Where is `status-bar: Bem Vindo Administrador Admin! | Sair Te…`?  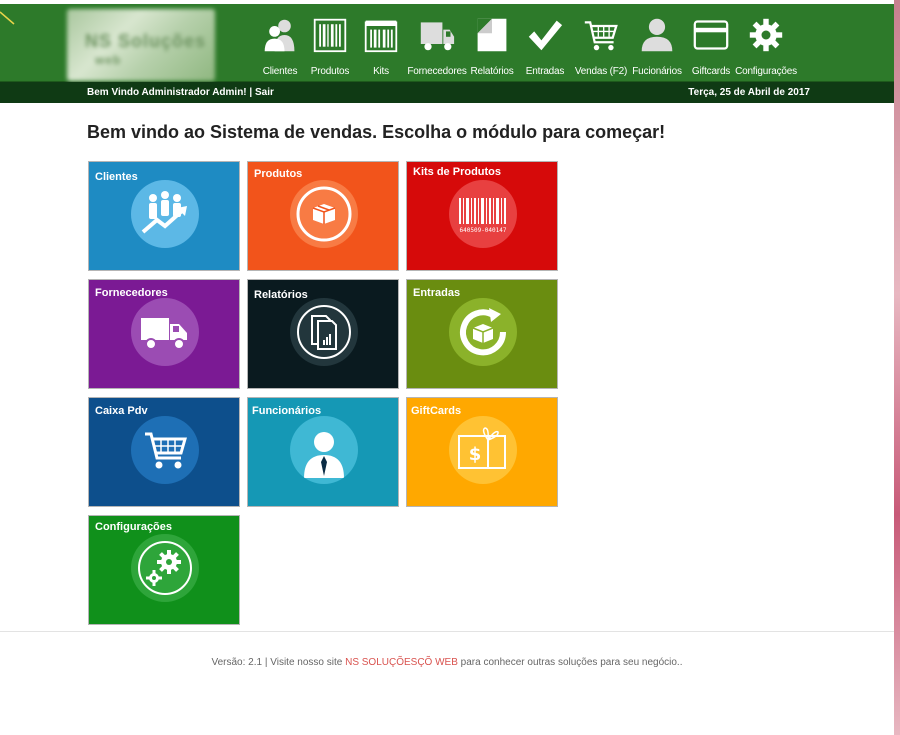
status-bar: Bem Vindo Administrador Admin! | Sair Te… is located at coordinates (447, 92).